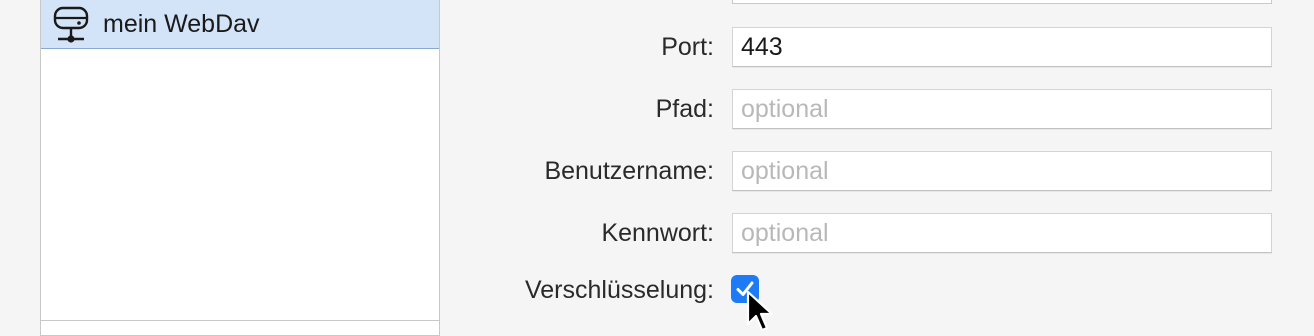 Image resolution: width=1314 pixels, height=336 pixels. Describe the element at coordinates (760, 311) in the screenshot. I see `mouse-cursor-icon` at that location.